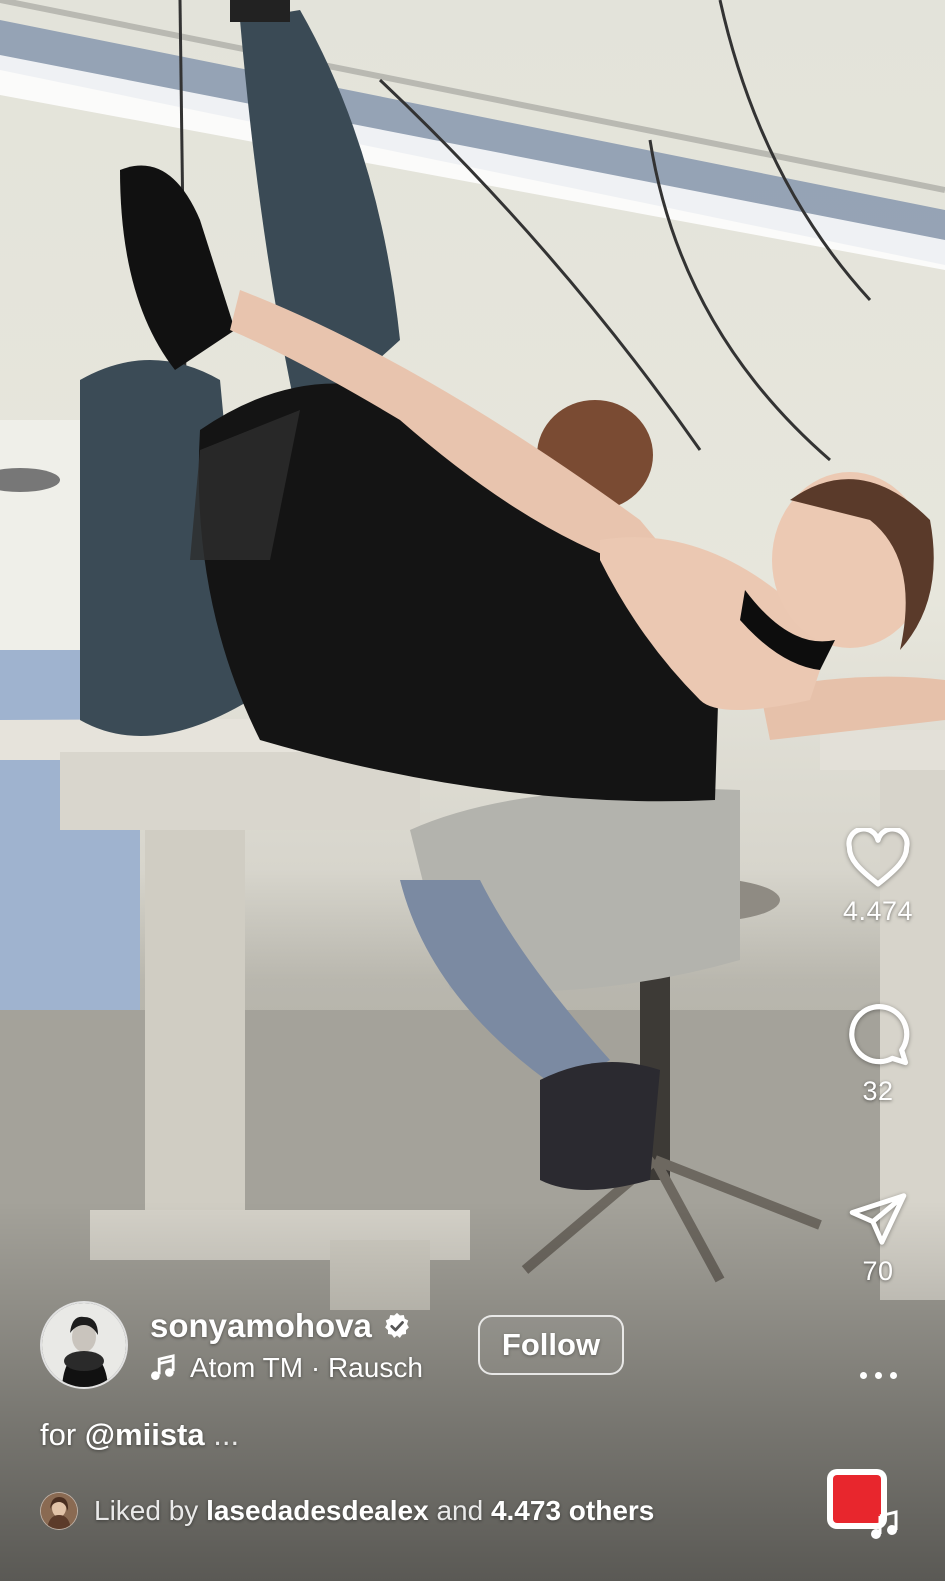 The height and width of the screenshot is (1581, 945). Describe the element at coordinates (878, 1219) in the screenshot. I see `paper-plane-icon` at that location.